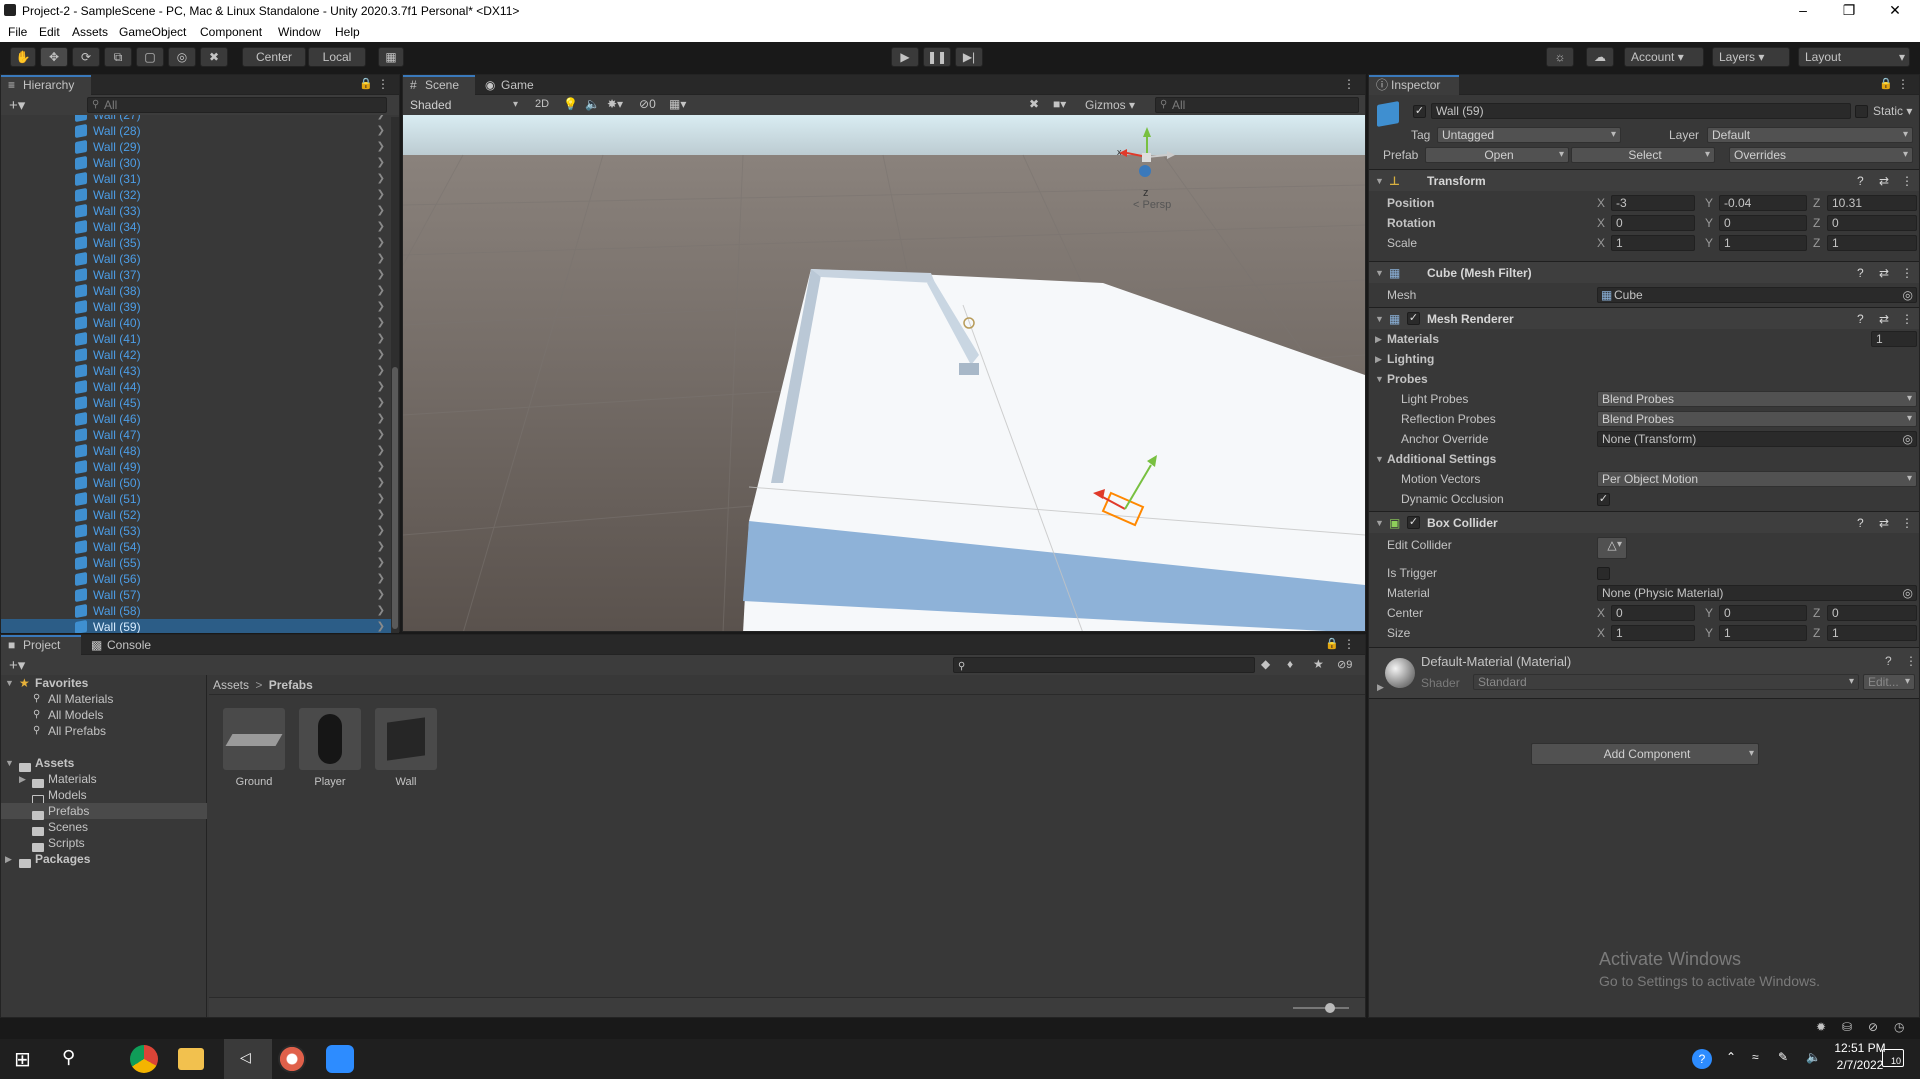  Describe the element at coordinates (214, 57) in the screenshot. I see `custom-tool-icon: ✖` at that location.